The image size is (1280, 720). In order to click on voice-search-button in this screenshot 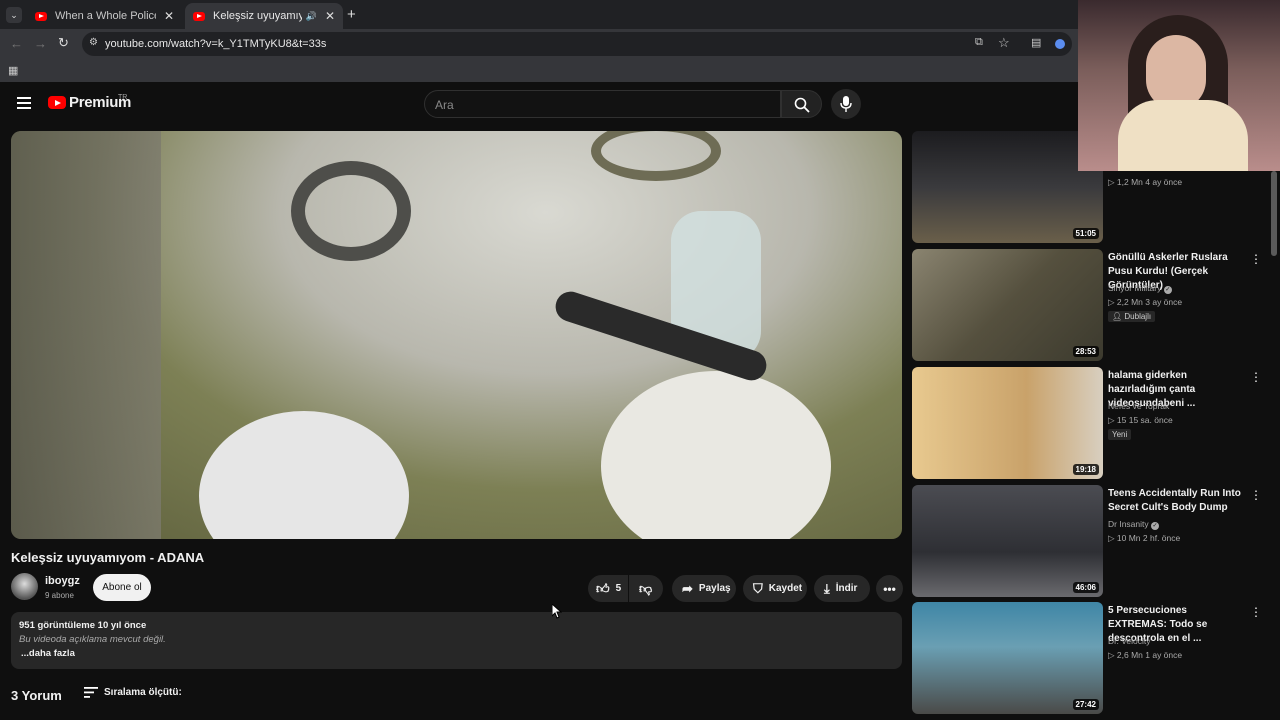, I will do `click(846, 104)`.